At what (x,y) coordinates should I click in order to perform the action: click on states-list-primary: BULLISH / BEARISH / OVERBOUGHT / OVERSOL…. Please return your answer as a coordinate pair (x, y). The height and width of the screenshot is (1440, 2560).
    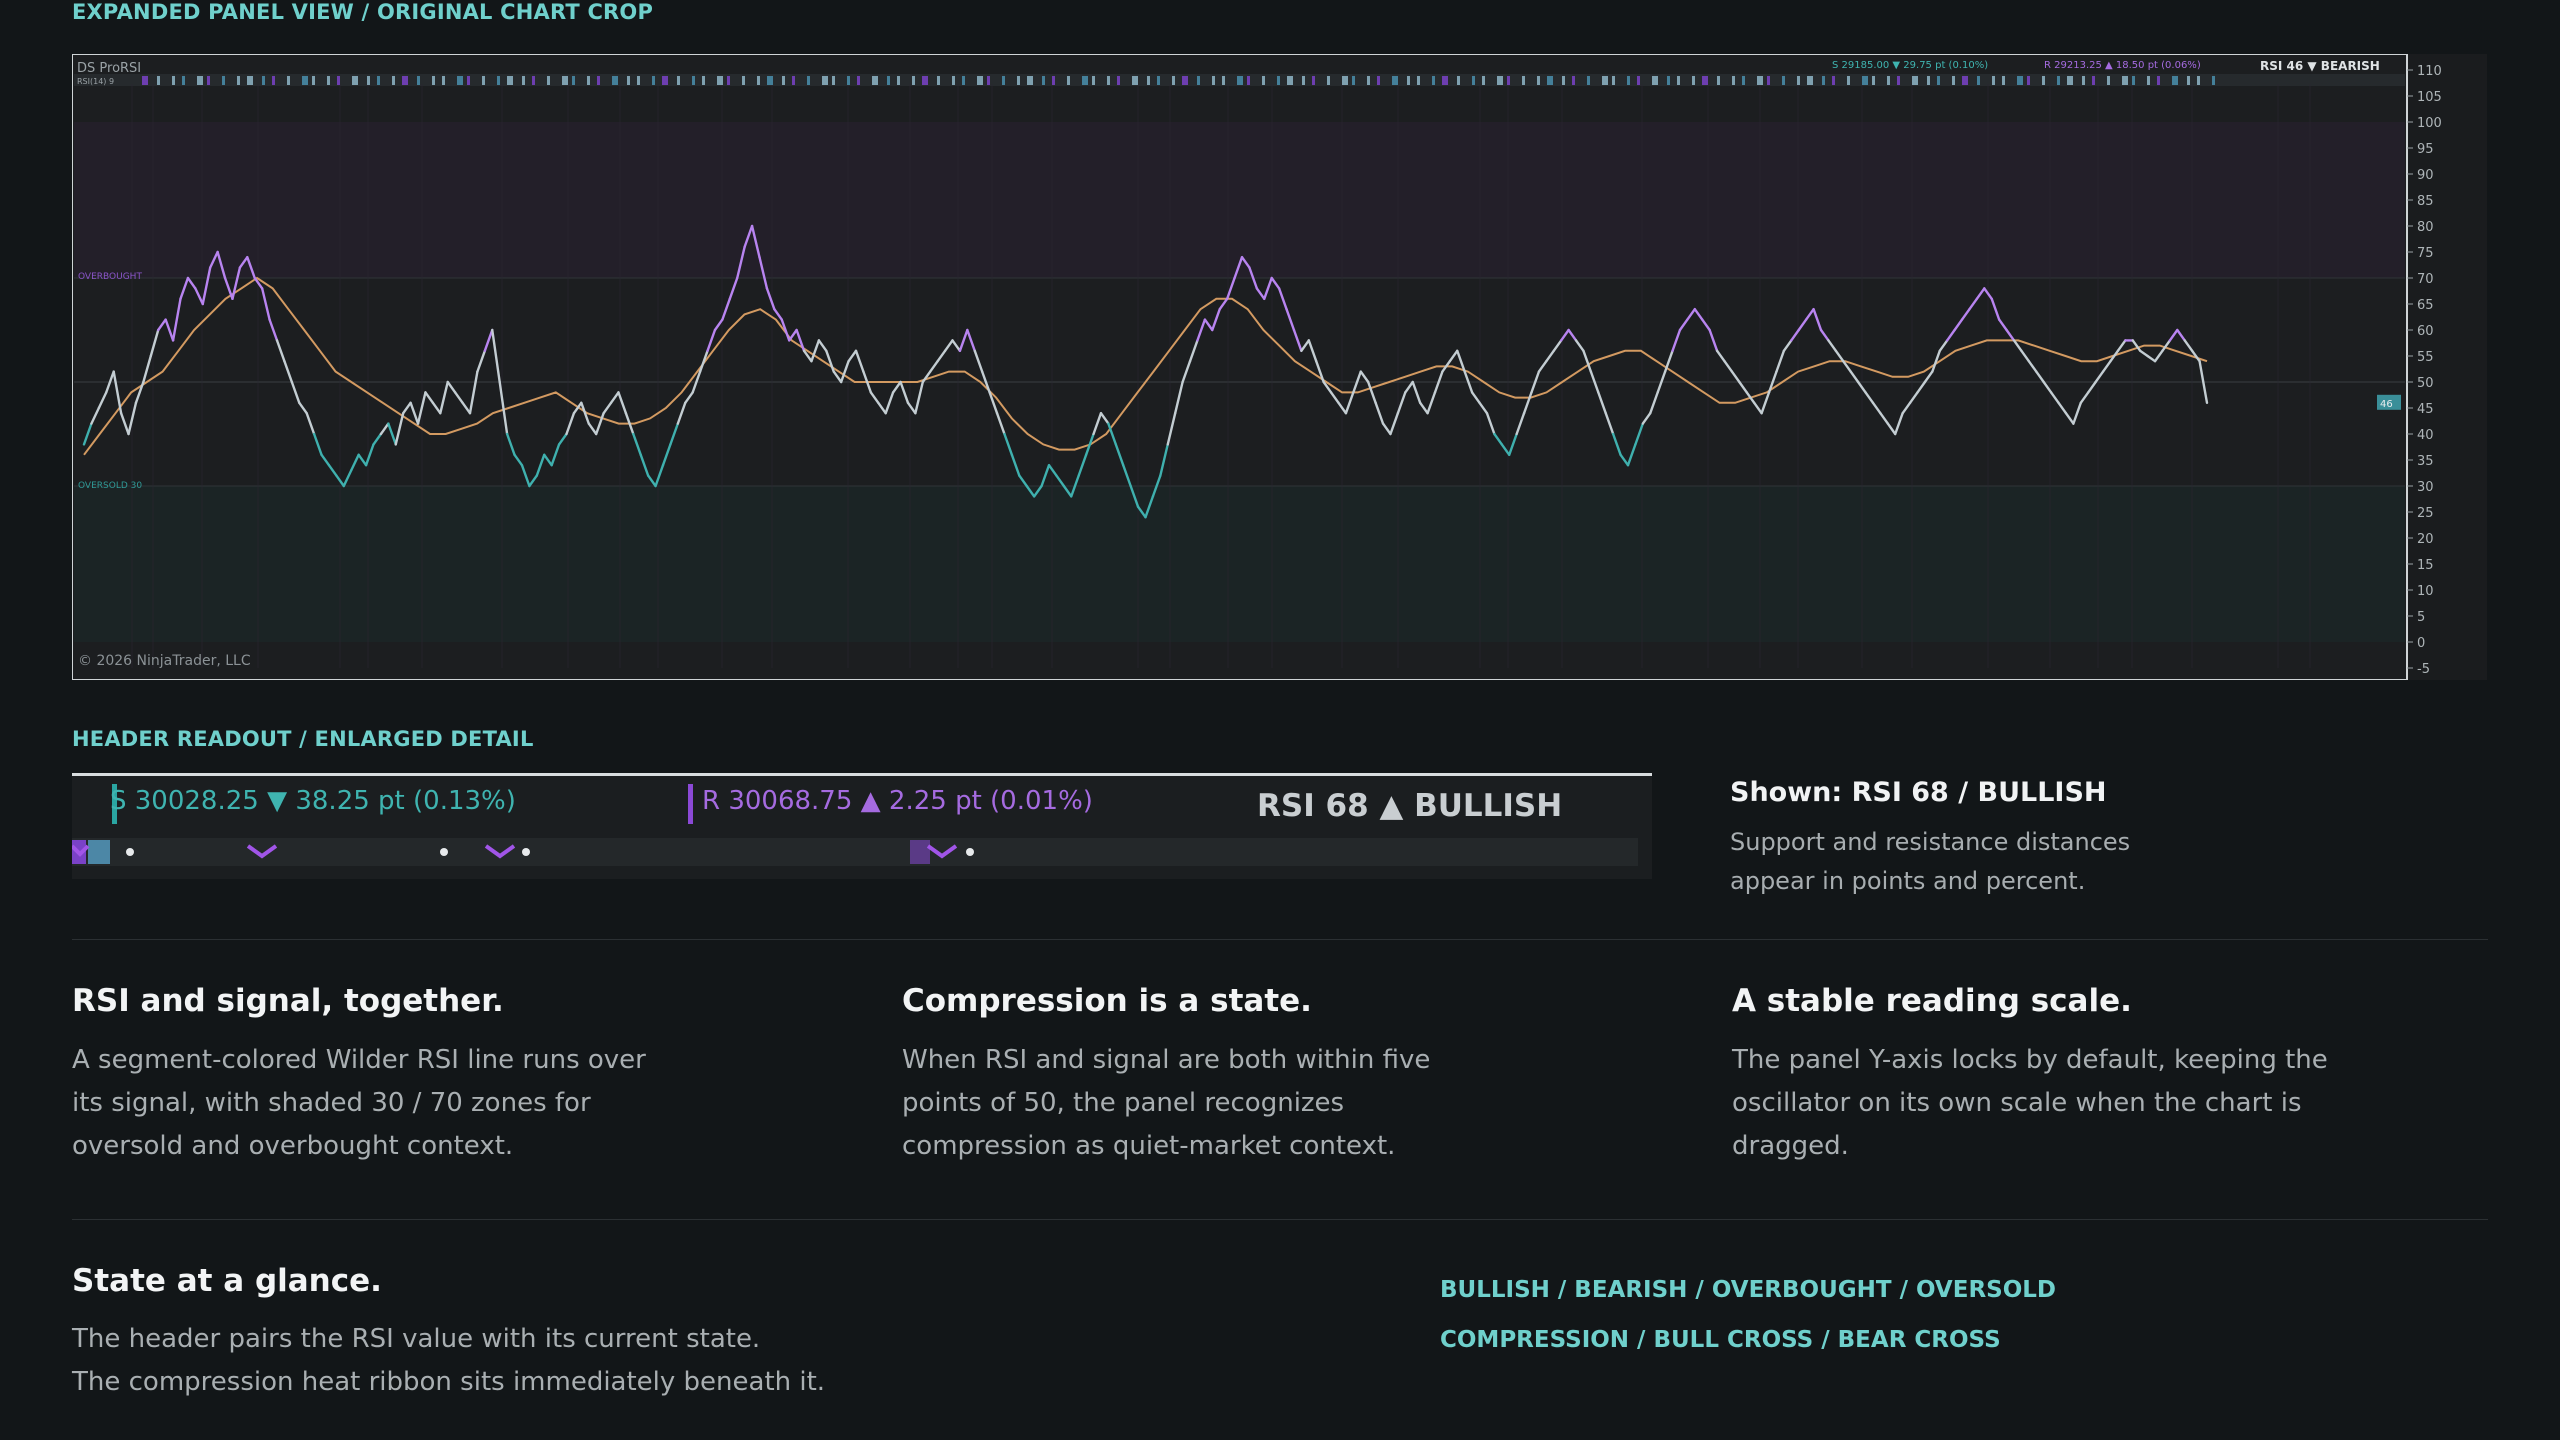
    Looking at the image, I should click on (1748, 1290).